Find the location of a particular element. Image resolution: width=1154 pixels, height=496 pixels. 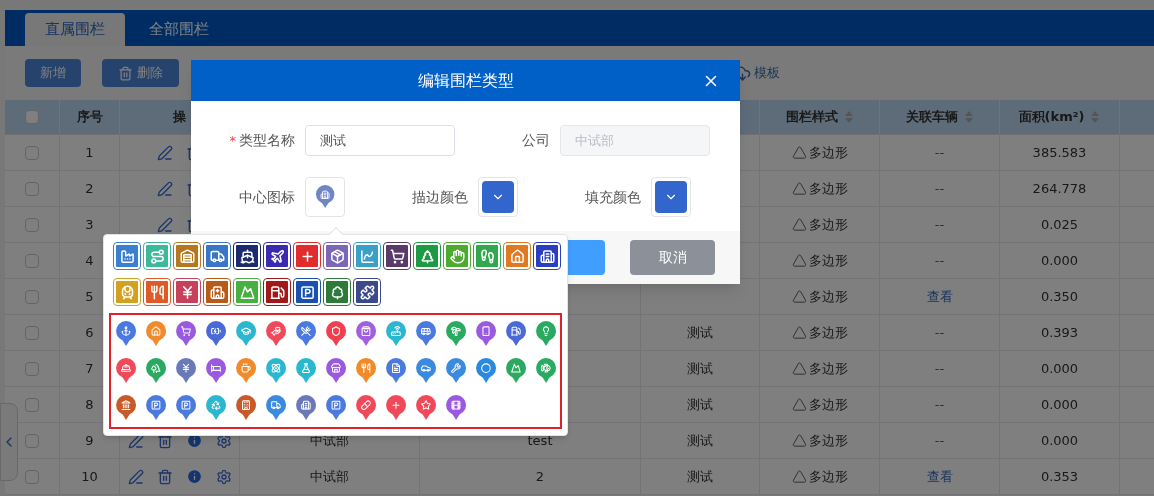

flask-marker-icon is located at coordinates (306, 371).